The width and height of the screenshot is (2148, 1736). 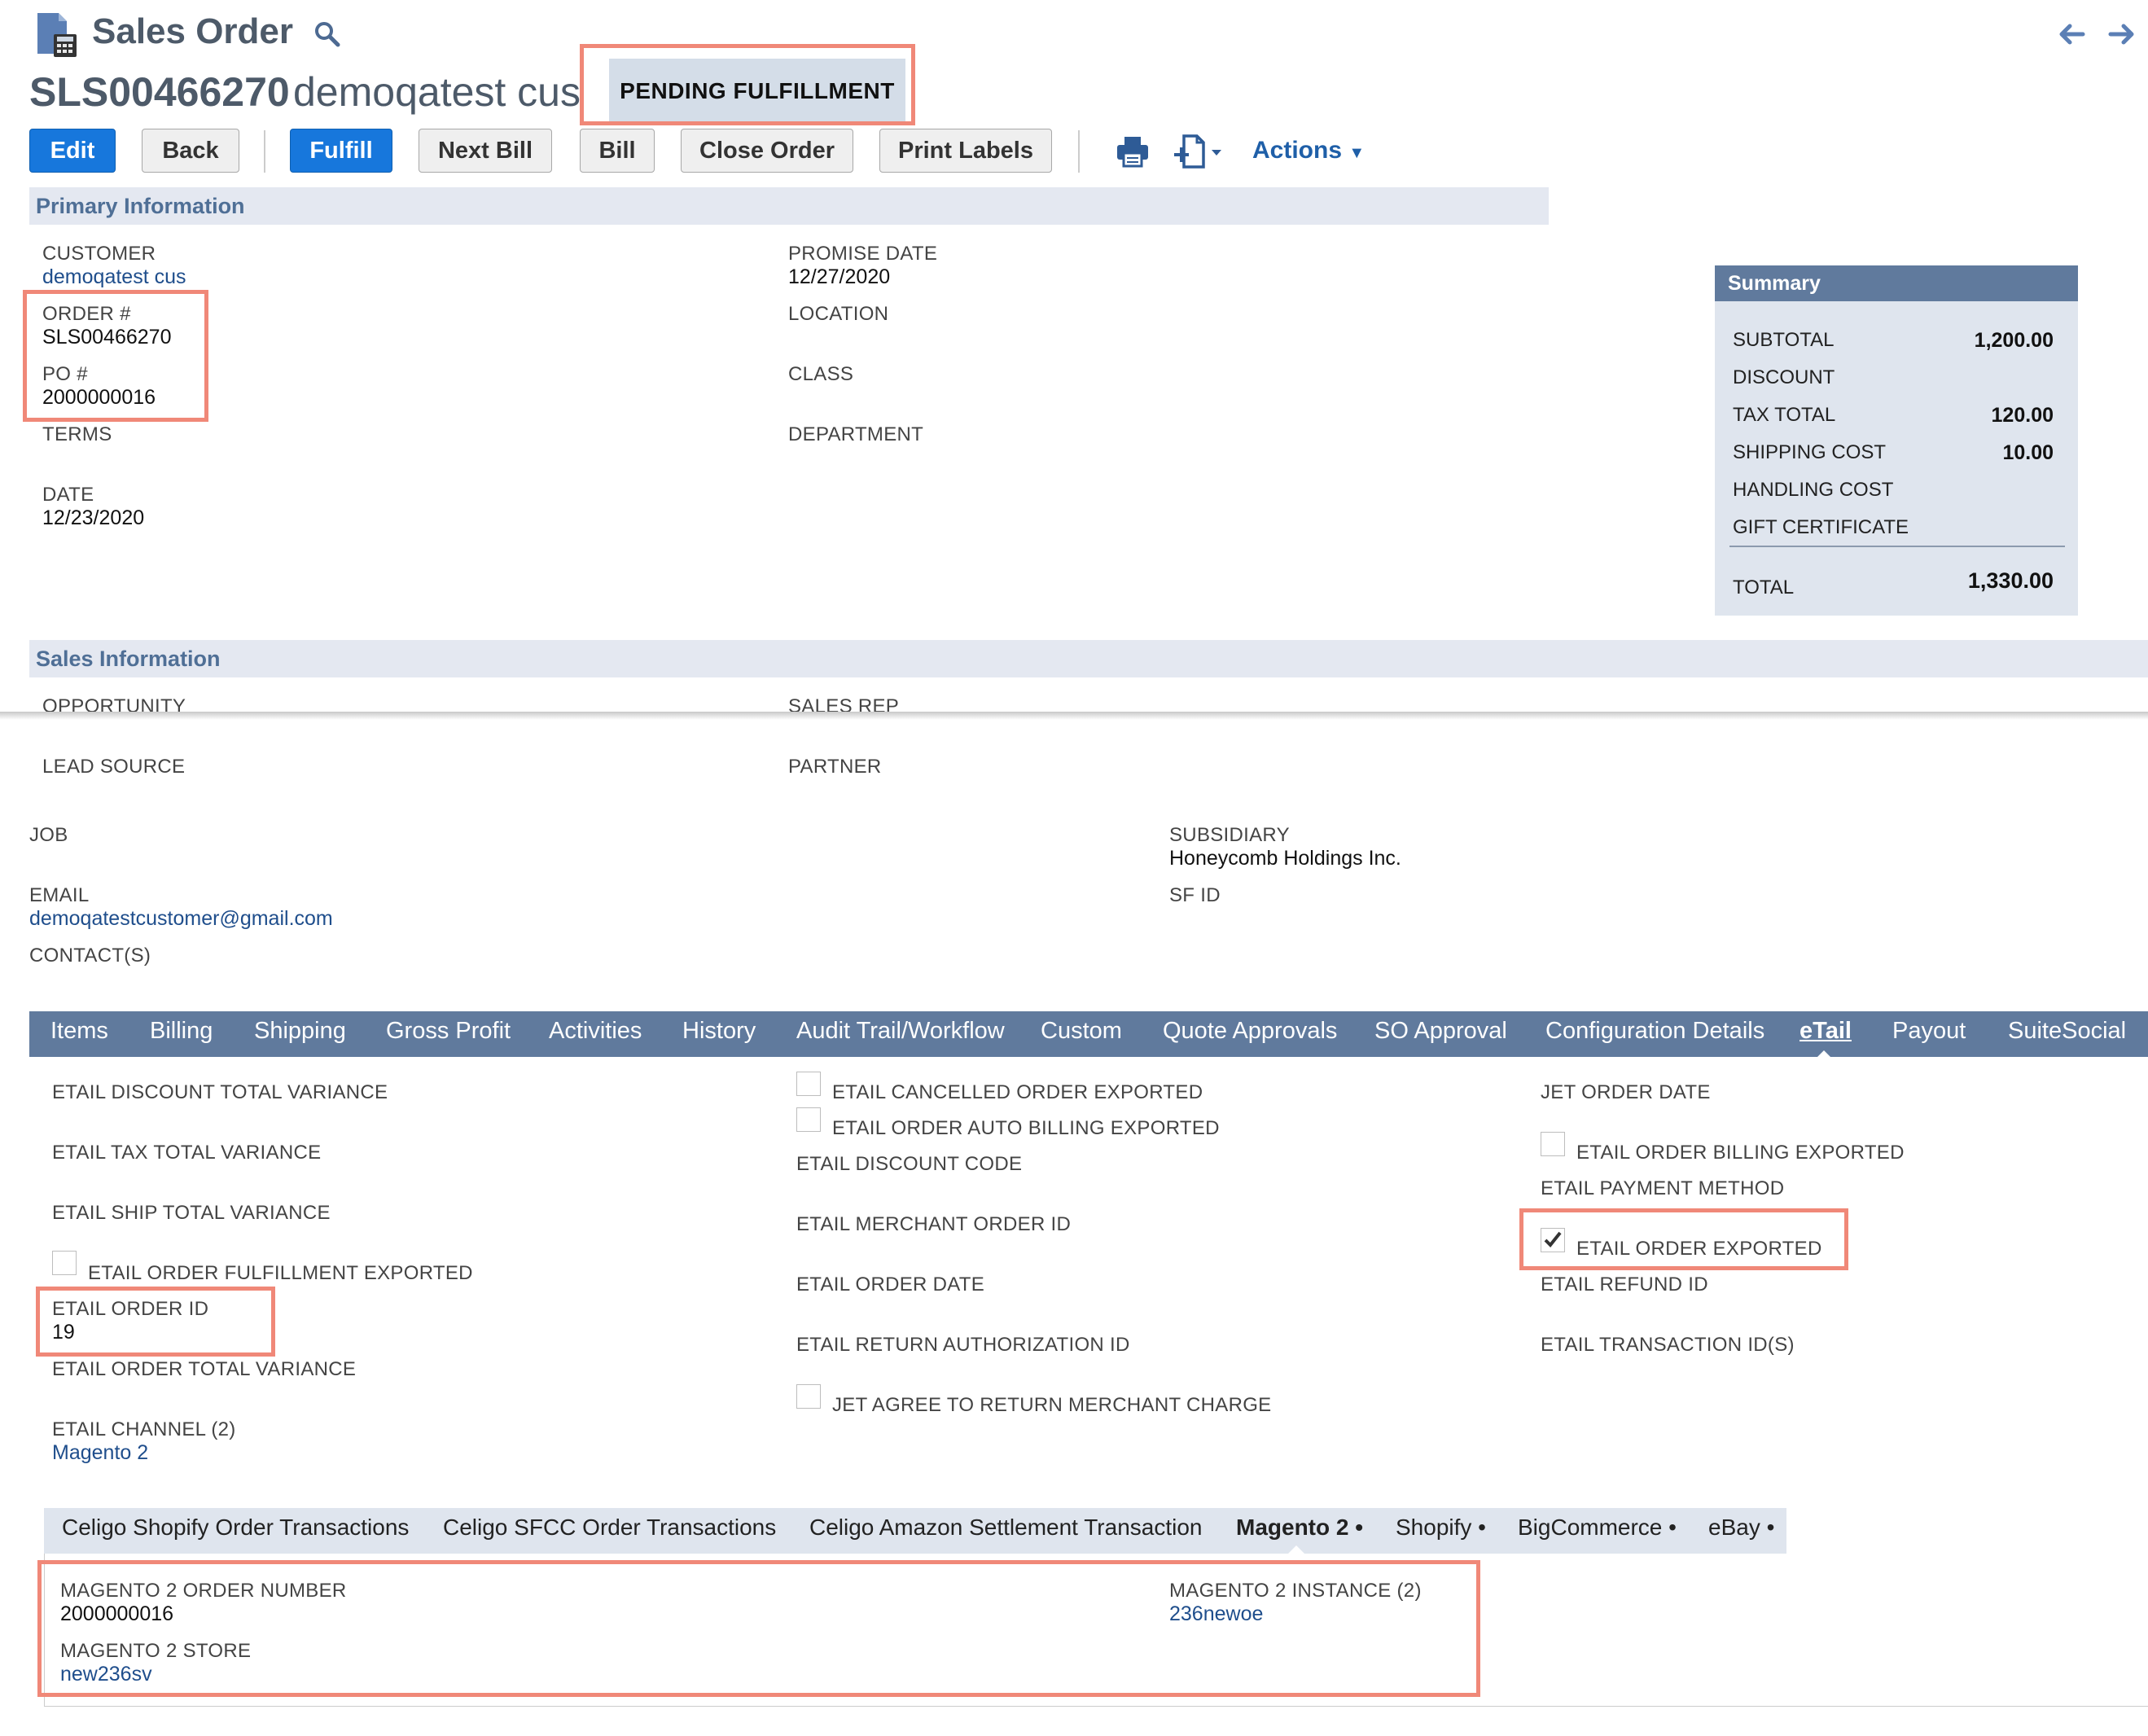 What do you see at coordinates (181, 919) in the screenshot?
I see `email-link: demoqatestcustomer@gmail.com` at bounding box center [181, 919].